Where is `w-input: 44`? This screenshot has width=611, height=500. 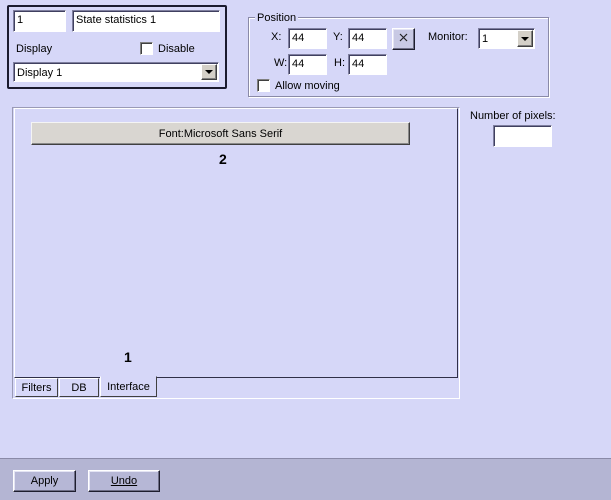
w-input: 44 is located at coordinates (307, 64).